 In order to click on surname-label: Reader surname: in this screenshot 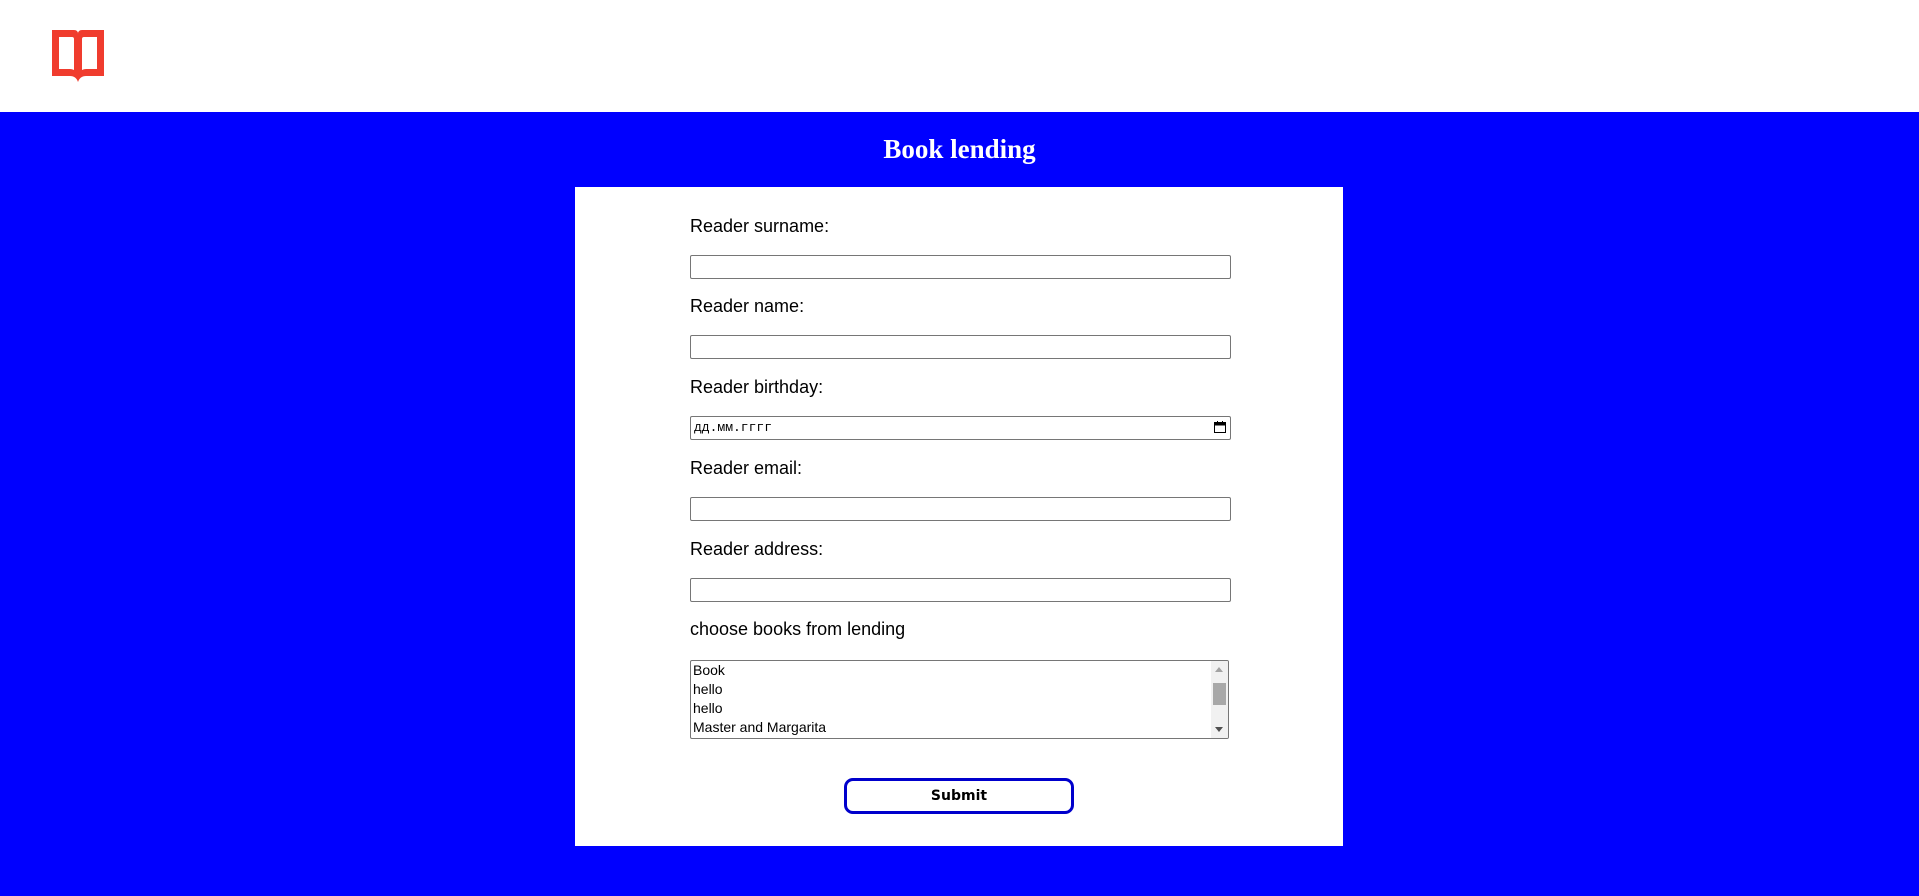, I will do `click(760, 226)`.